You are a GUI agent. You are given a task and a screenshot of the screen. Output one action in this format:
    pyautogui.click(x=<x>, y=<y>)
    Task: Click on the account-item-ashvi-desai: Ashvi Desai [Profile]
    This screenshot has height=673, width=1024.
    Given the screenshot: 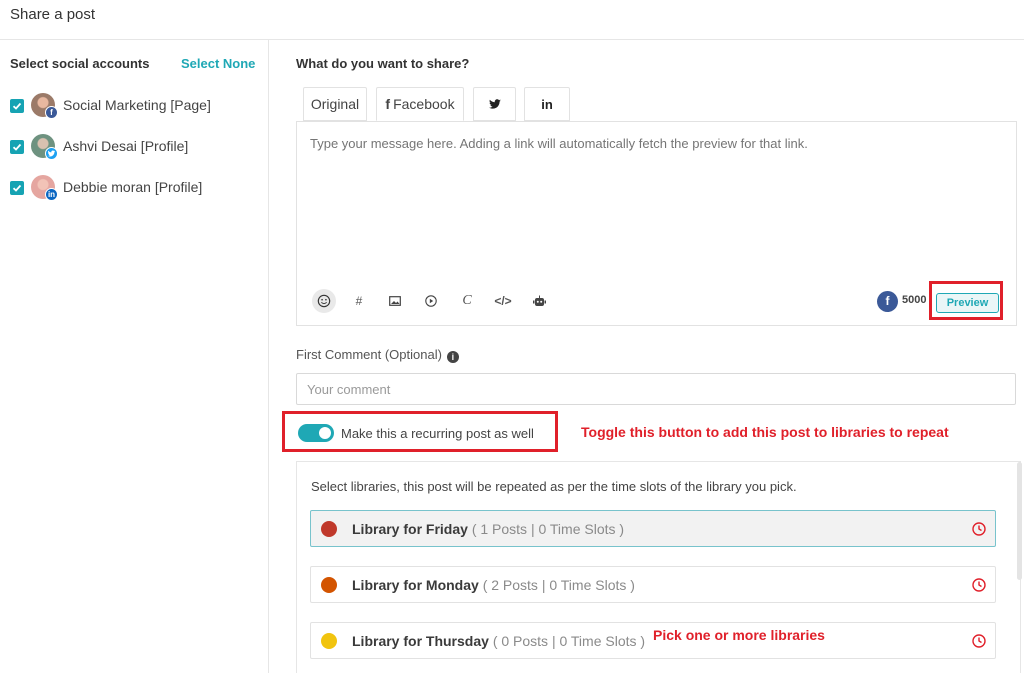 What is the action you would take?
    pyautogui.click(x=135, y=147)
    